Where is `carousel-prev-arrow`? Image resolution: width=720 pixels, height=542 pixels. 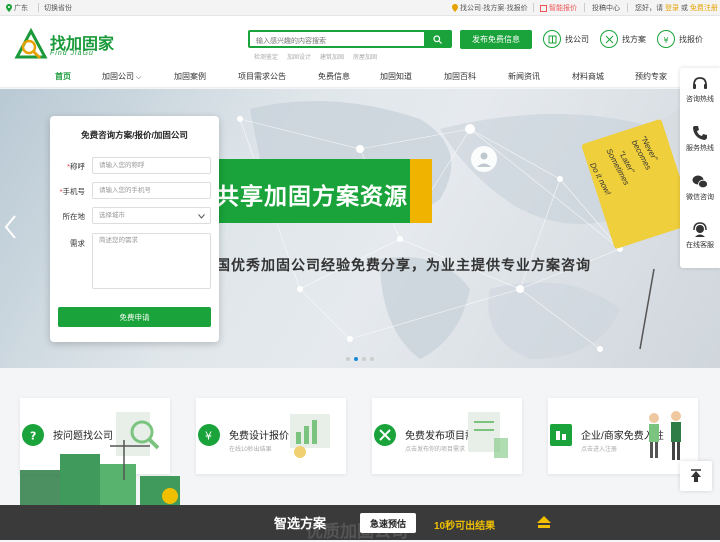
carousel-prev-arrow is located at coordinates (10, 230).